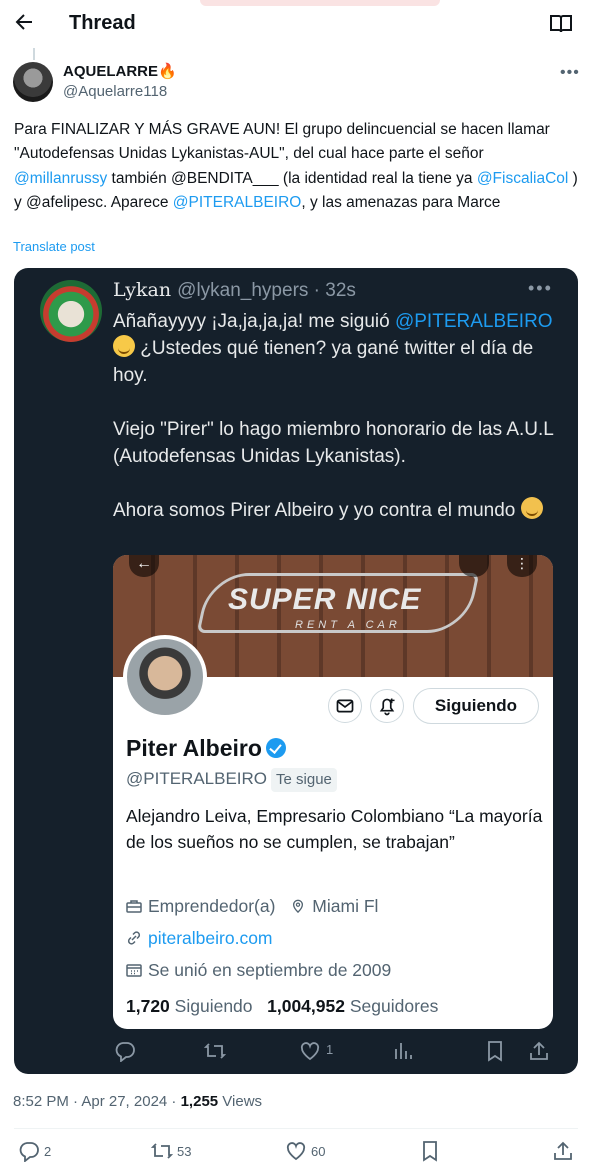 The image size is (592, 1172). Describe the element at coordinates (348, 625) in the screenshot. I see `banner-logo-subtext: RENT A CAR` at that location.